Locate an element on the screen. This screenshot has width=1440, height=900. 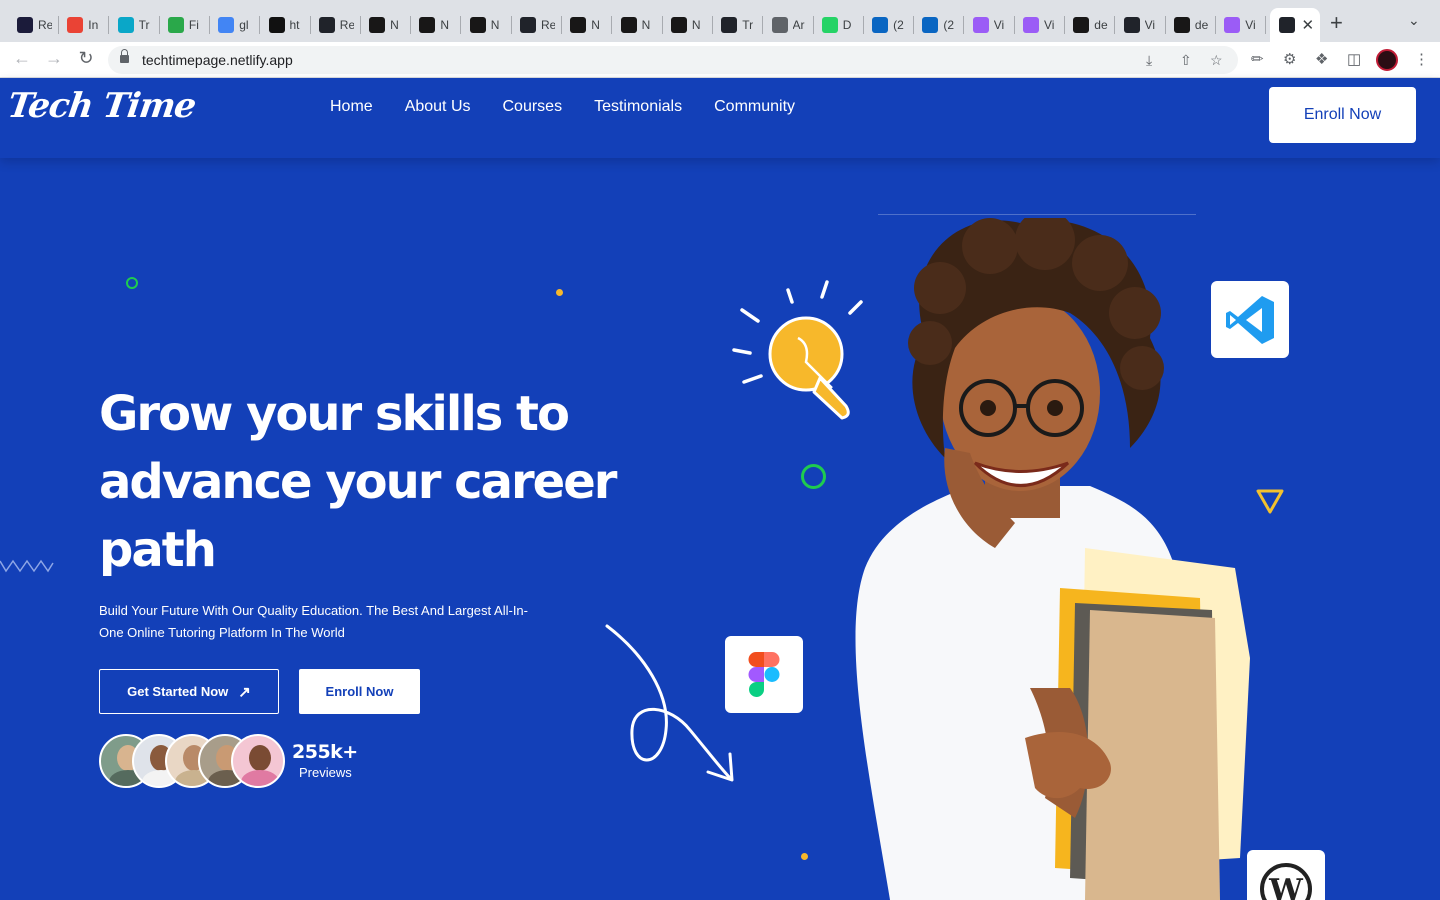
browser-tab: Ar is located at coordinates (788, 25).